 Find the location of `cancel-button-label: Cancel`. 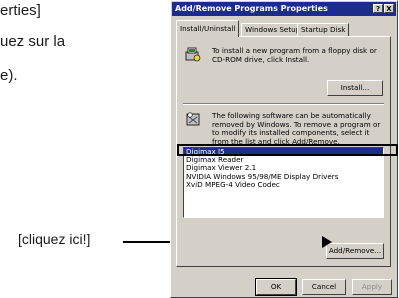

cancel-button-label: Cancel is located at coordinates (324, 286).